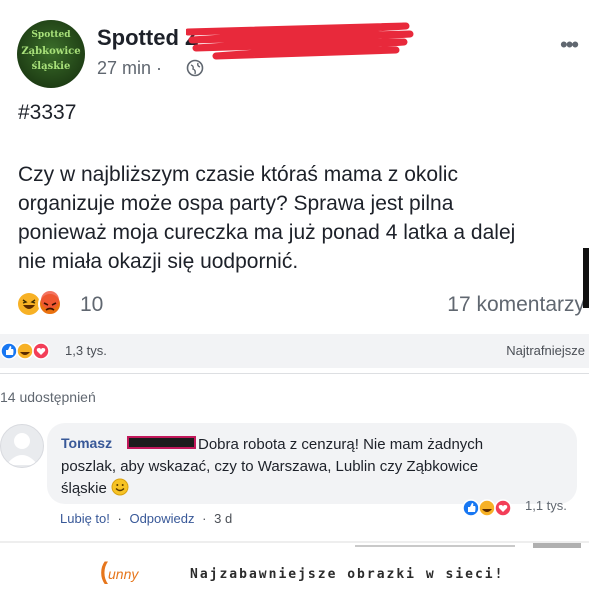 This screenshot has width=589, height=594. What do you see at coordinates (347, 574) in the screenshot?
I see `footer-tagline: Najzabawniejsze obrazki w sieci!` at bounding box center [347, 574].